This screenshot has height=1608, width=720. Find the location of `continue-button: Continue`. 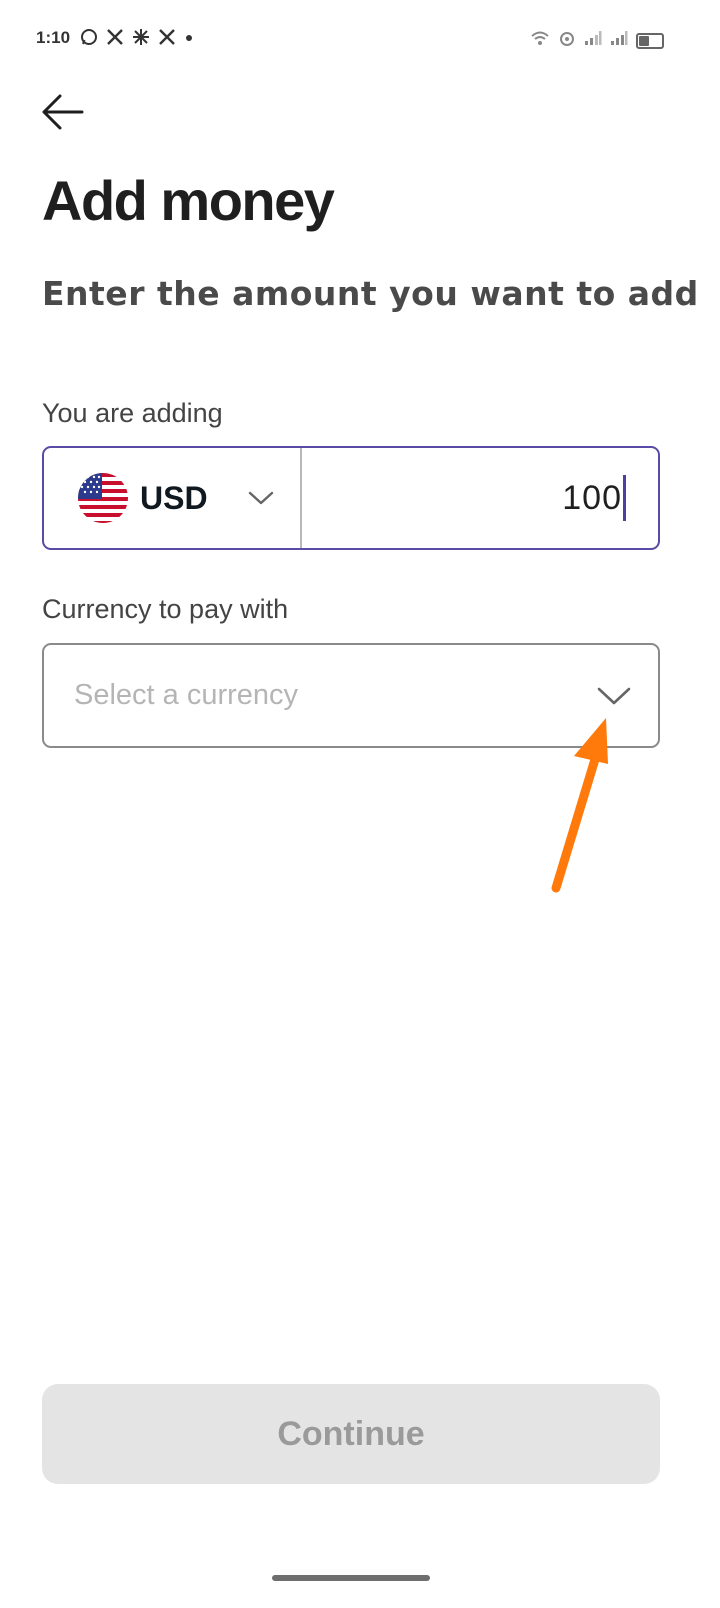

continue-button: Continue is located at coordinates (351, 1434).